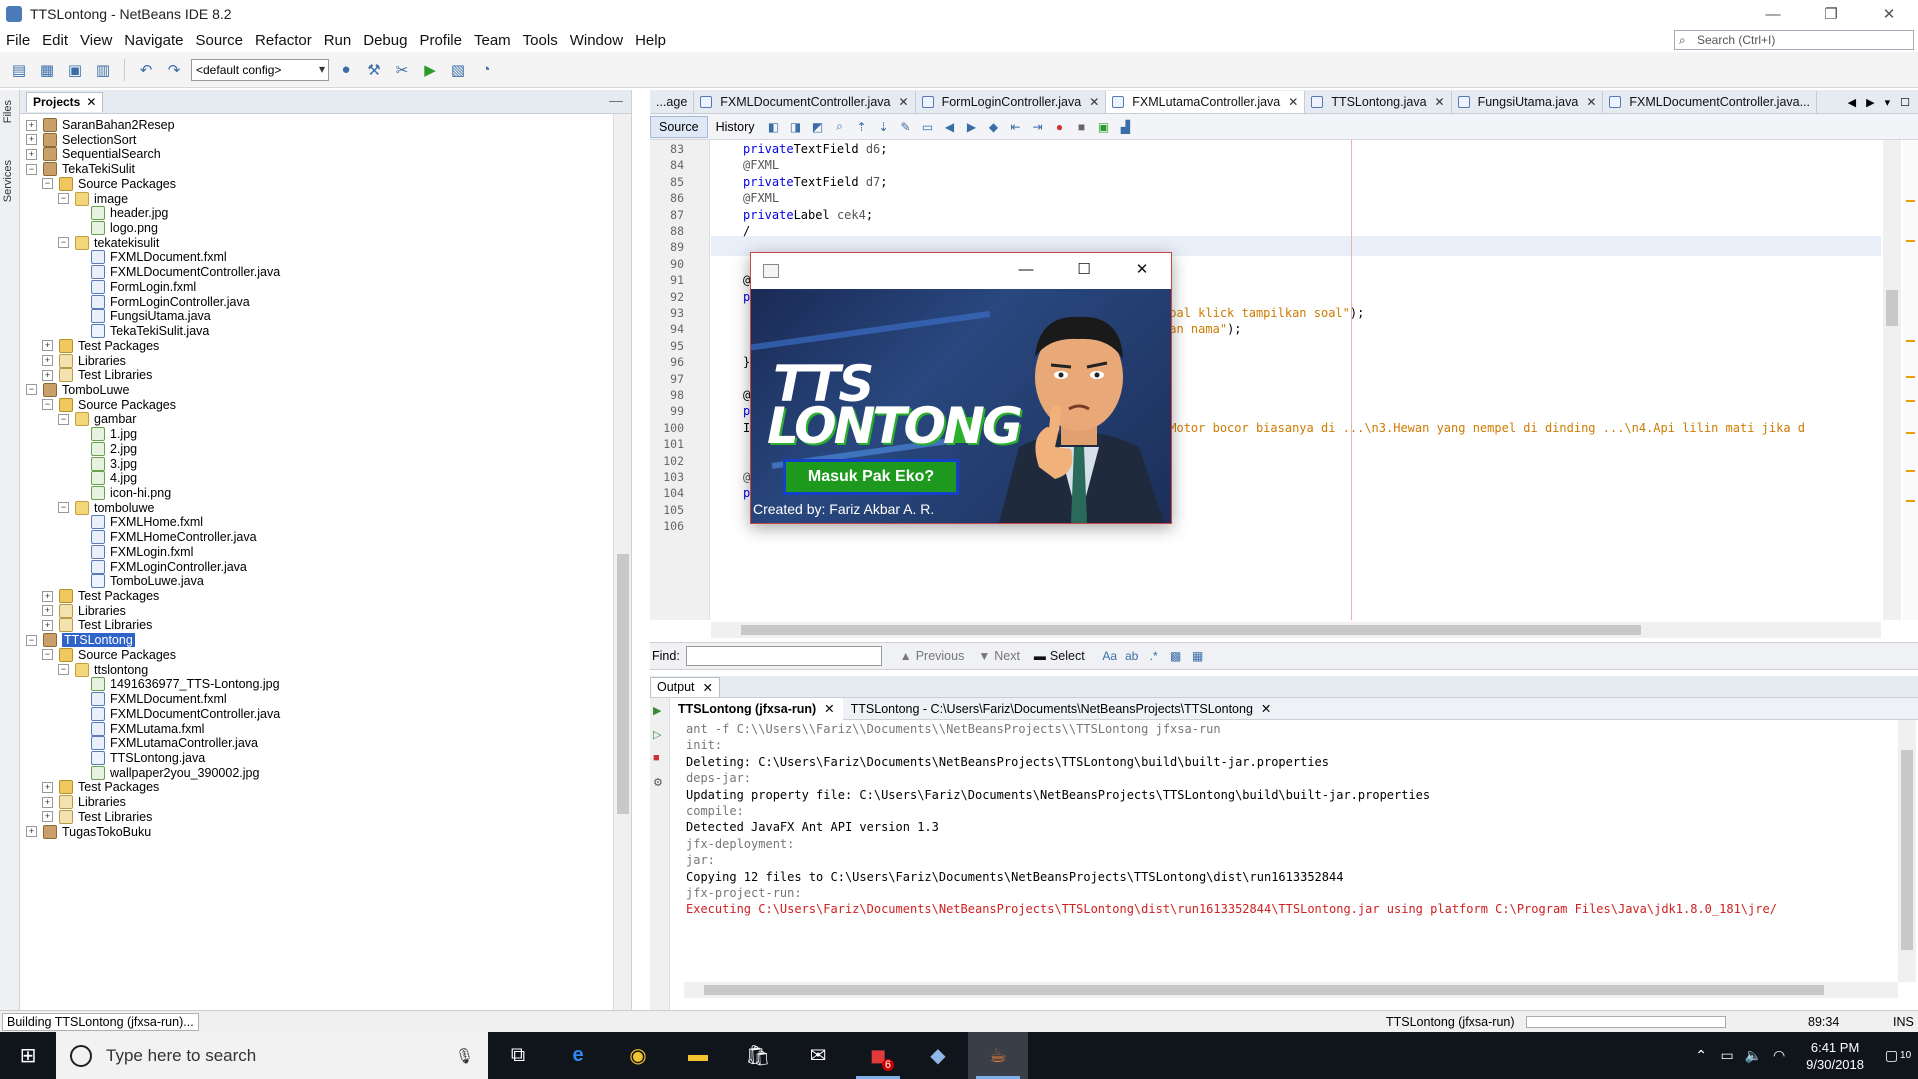 Image resolution: width=1918 pixels, height=1079 pixels. Describe the element at coordinates (47, 70) in the screenshot. I see `new-project-icon: ▦` at that location.